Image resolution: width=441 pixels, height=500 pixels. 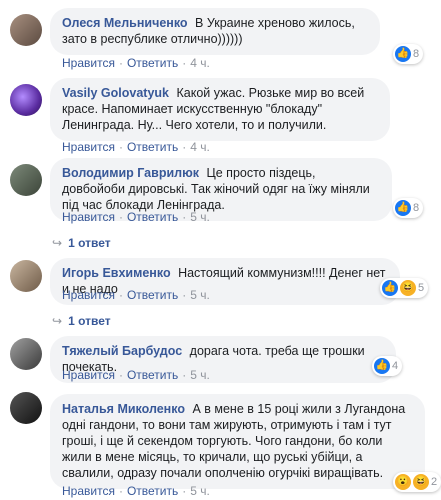 I want to click on comment-author: Vasily Golovatyuk, so click(x=115, y=93).